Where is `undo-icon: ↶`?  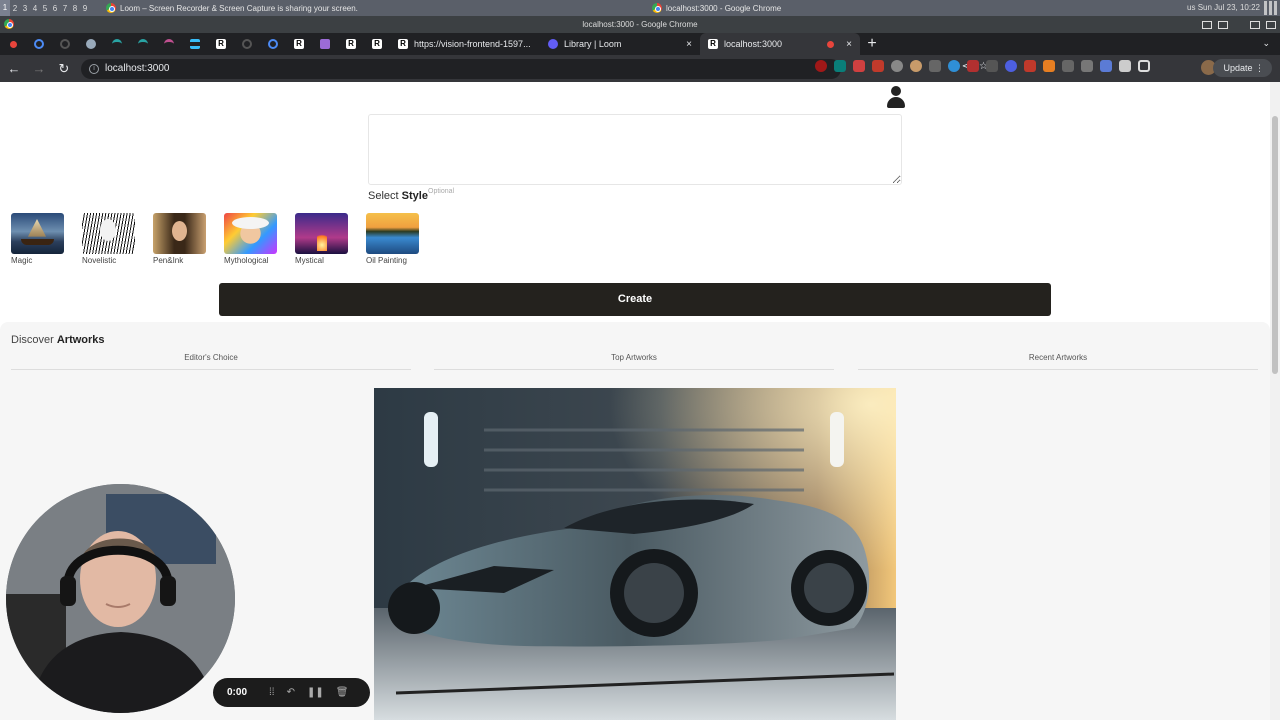
undo-icon: ↶ is located at coordinates (291, 692).